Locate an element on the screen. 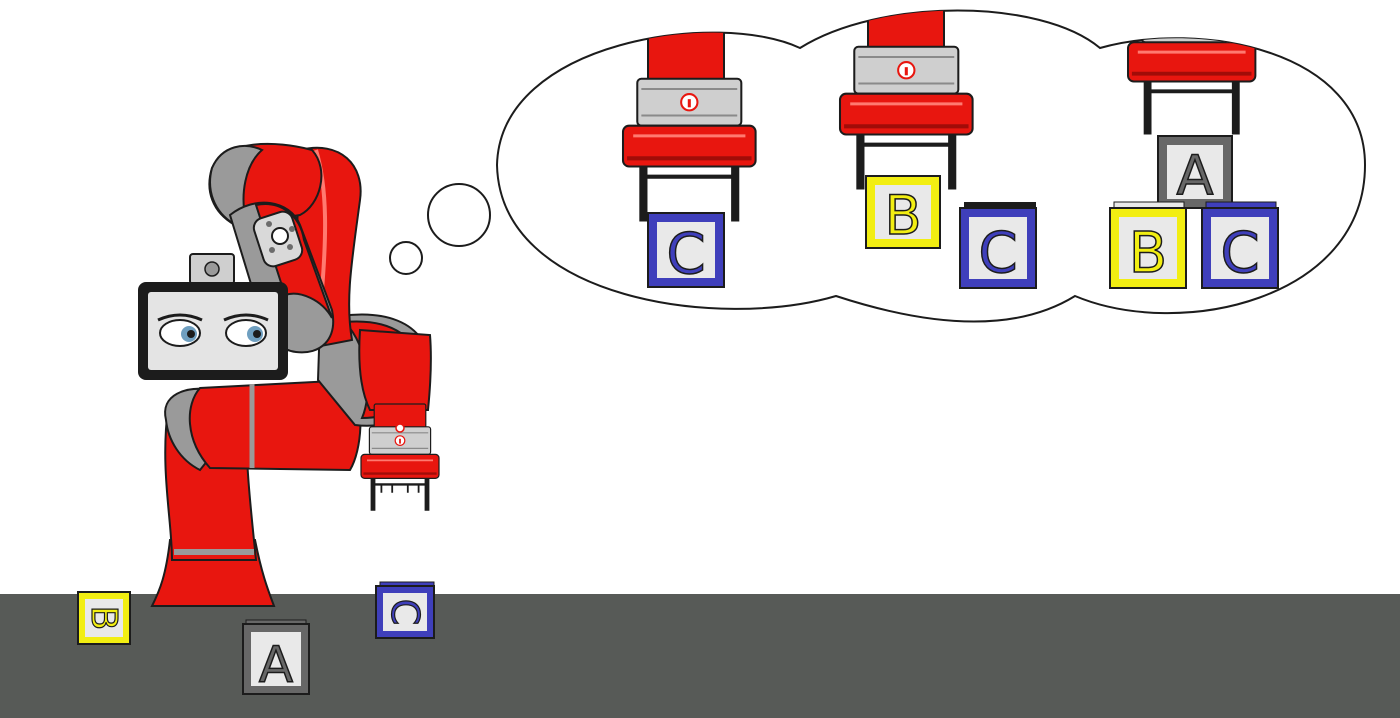  info-icon is located at coordinates (400, 428).